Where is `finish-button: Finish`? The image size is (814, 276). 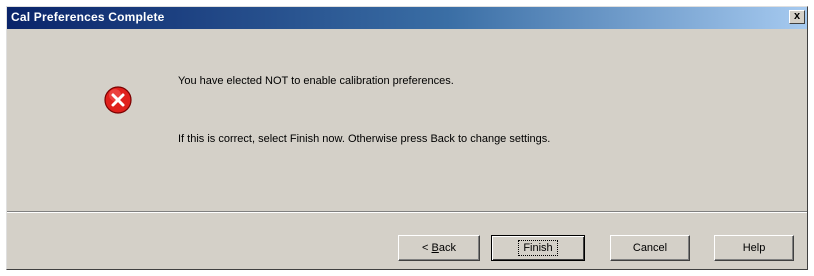
finish-button: Finish is located at coordinates (538, 248).